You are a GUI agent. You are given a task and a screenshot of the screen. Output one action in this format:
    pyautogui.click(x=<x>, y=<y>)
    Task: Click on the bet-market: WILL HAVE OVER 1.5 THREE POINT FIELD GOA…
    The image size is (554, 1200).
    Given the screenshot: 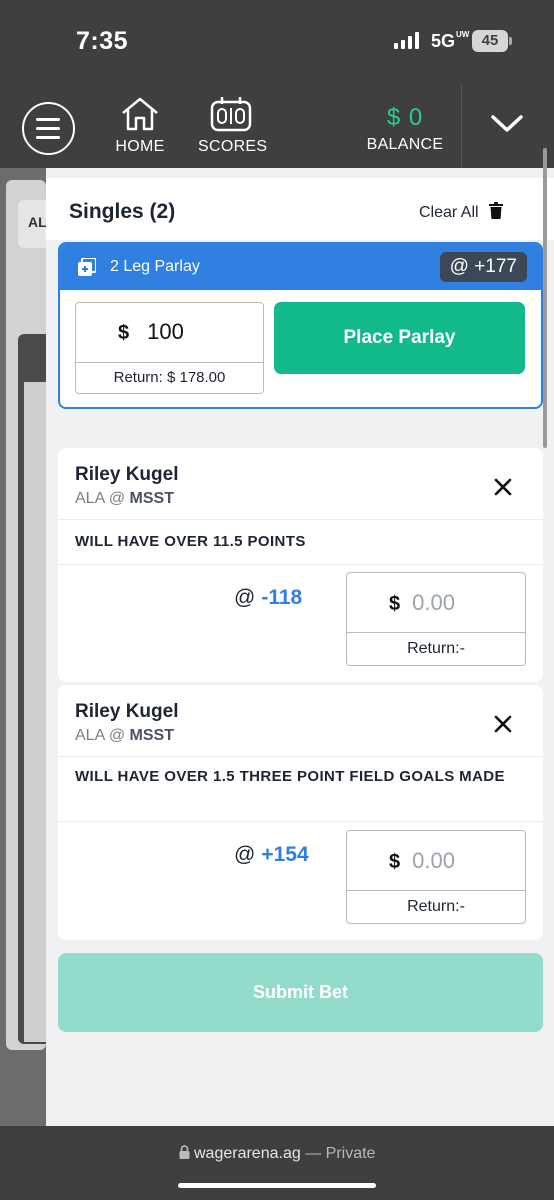 What is the action you would take?
    pyautogui.click(x=290, y=776)
    